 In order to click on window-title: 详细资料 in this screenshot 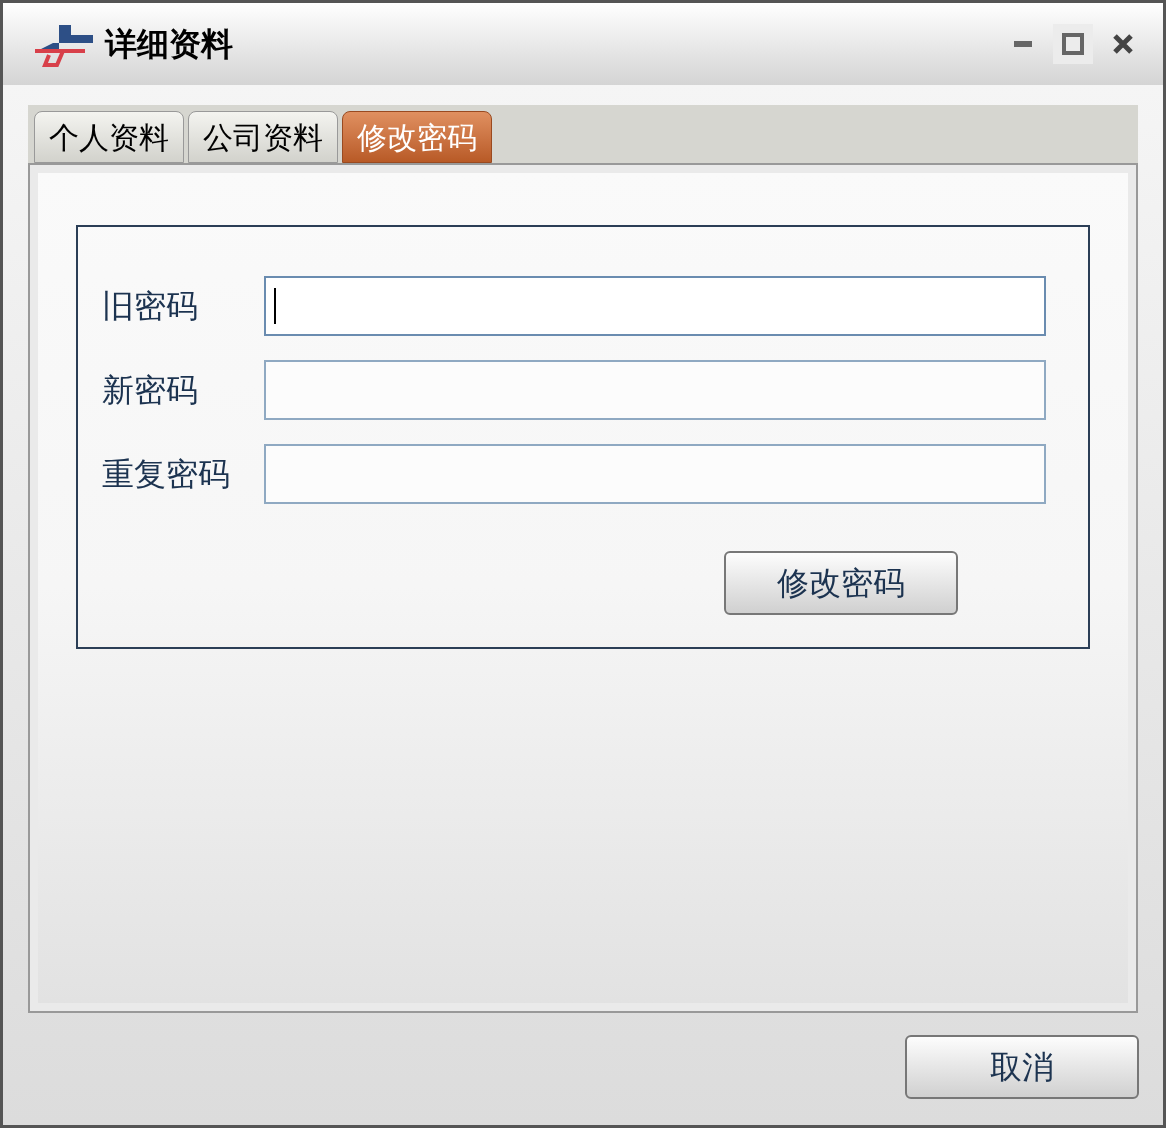, I will do `click(169, 44)`.